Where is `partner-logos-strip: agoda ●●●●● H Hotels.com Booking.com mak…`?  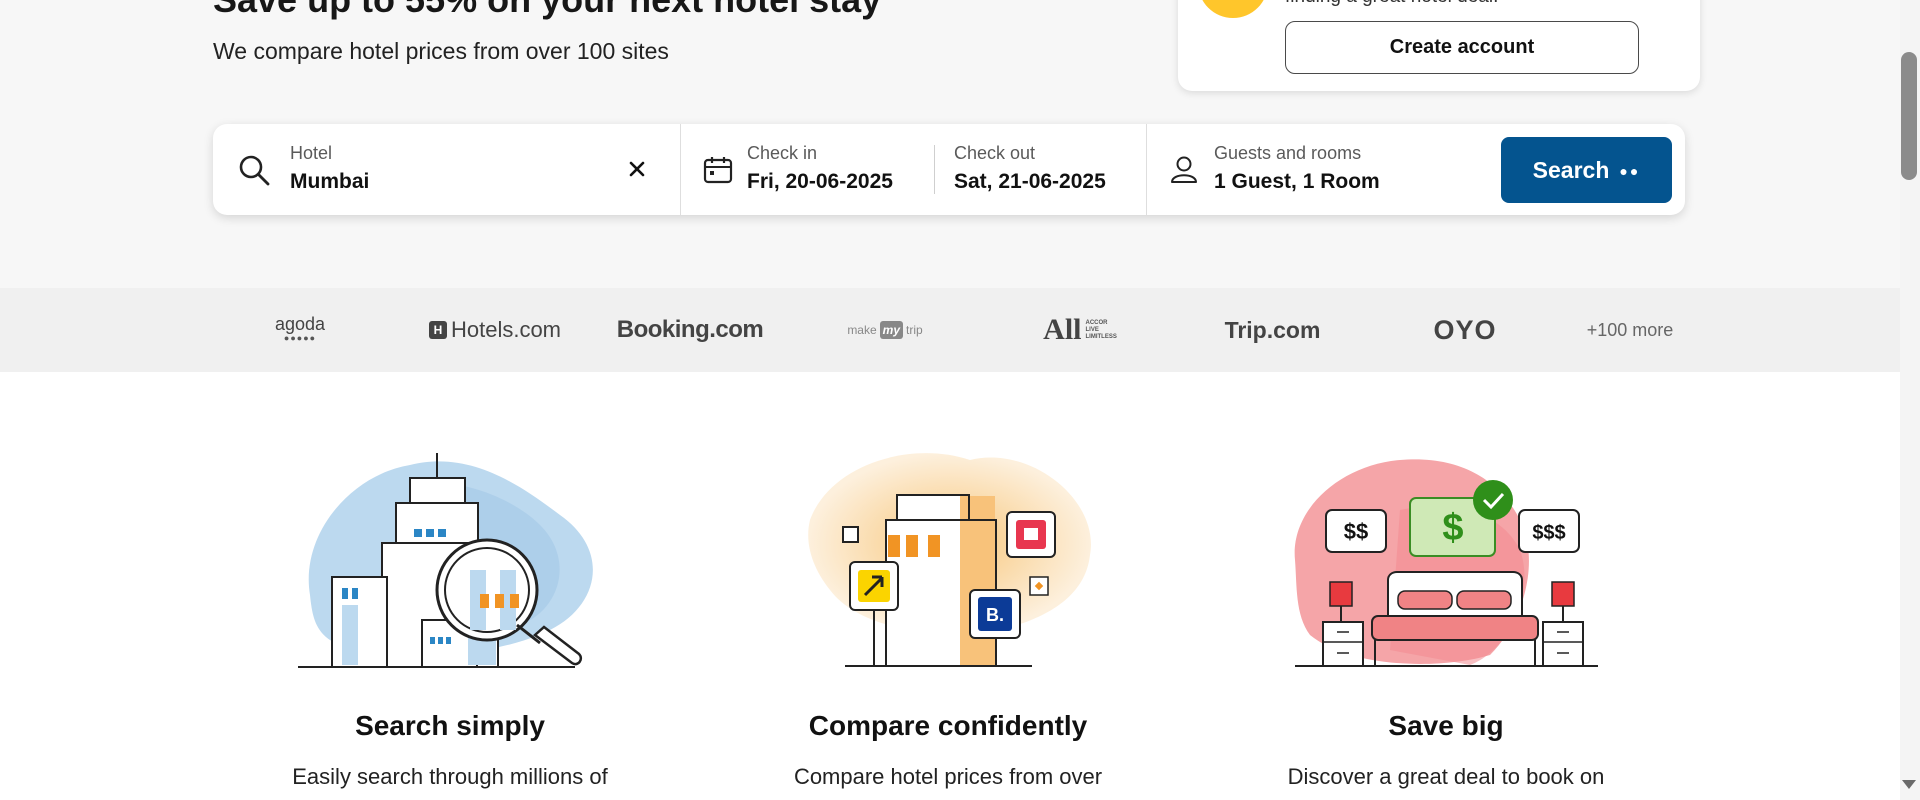
partner-logos-strip: agoda ●●●●● H Hotels.com Booking.com mak… is located at coordinates (950, 330).